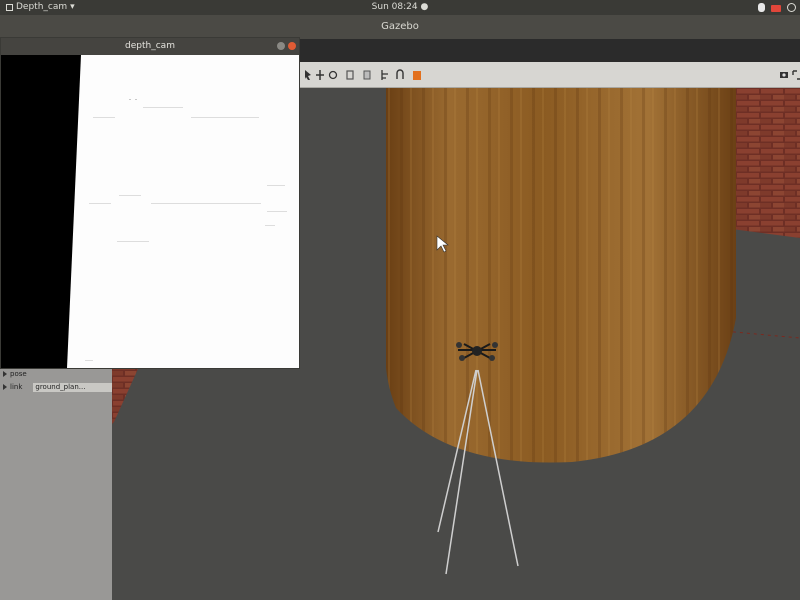 Image resolution: width=800 pixels, height=600 pixels. Describe the element at coordinates (796, 74) in the screenshot. I see `fullscreen-icon` at that location.